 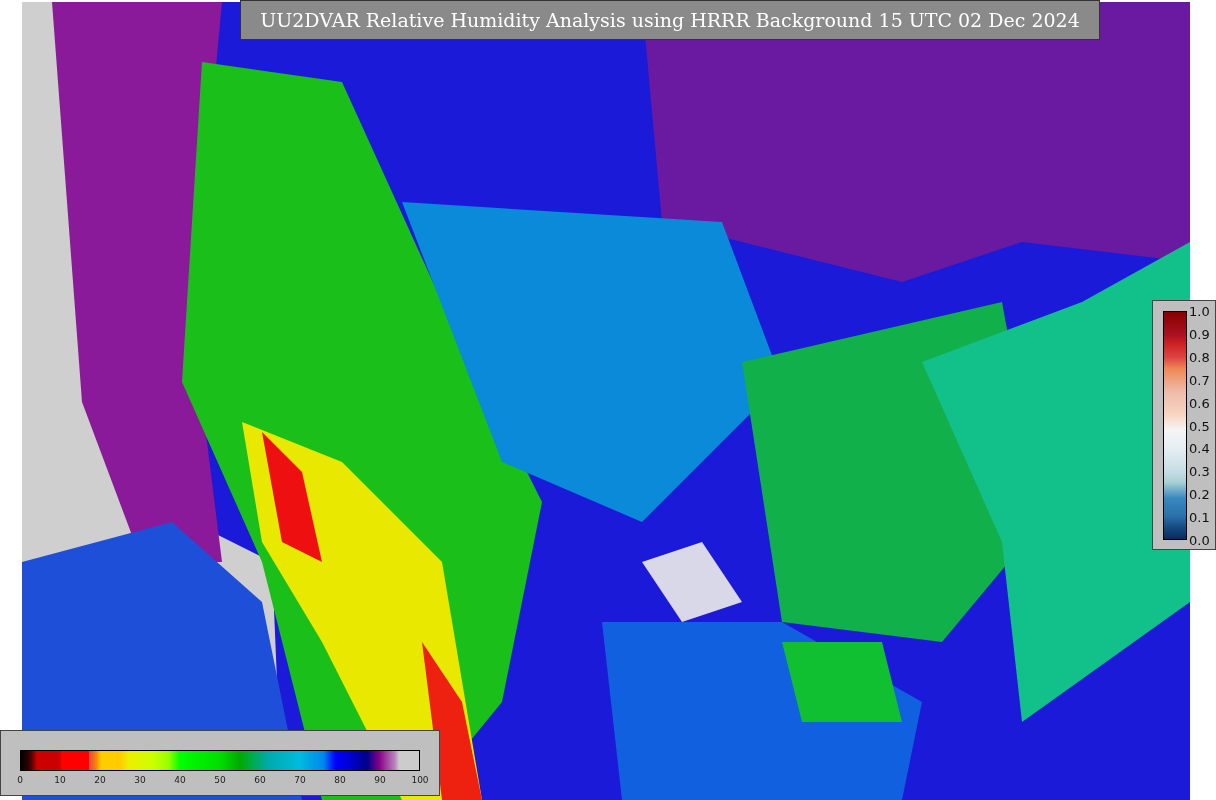 What do you see at coordinates (1199, 357) in the screenshot?
I see `scale-label: 0.8` at bounding box center [1199, 357].